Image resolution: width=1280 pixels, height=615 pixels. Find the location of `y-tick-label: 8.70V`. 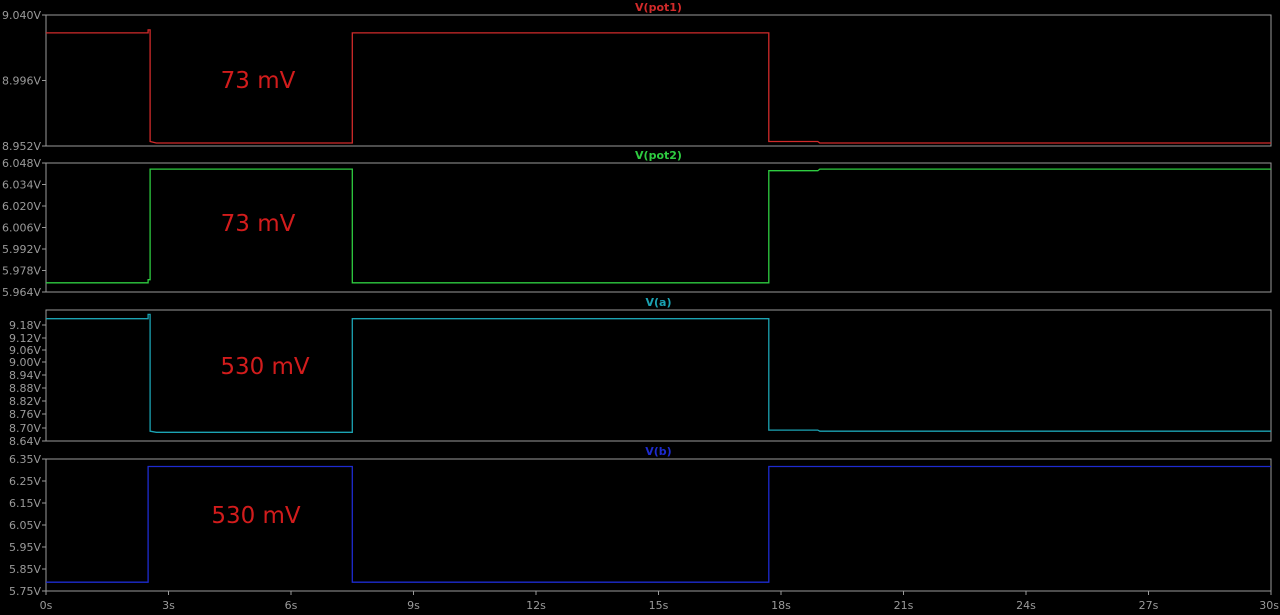

y-tick-label: 8.70V is located at coordinates (25, 428).